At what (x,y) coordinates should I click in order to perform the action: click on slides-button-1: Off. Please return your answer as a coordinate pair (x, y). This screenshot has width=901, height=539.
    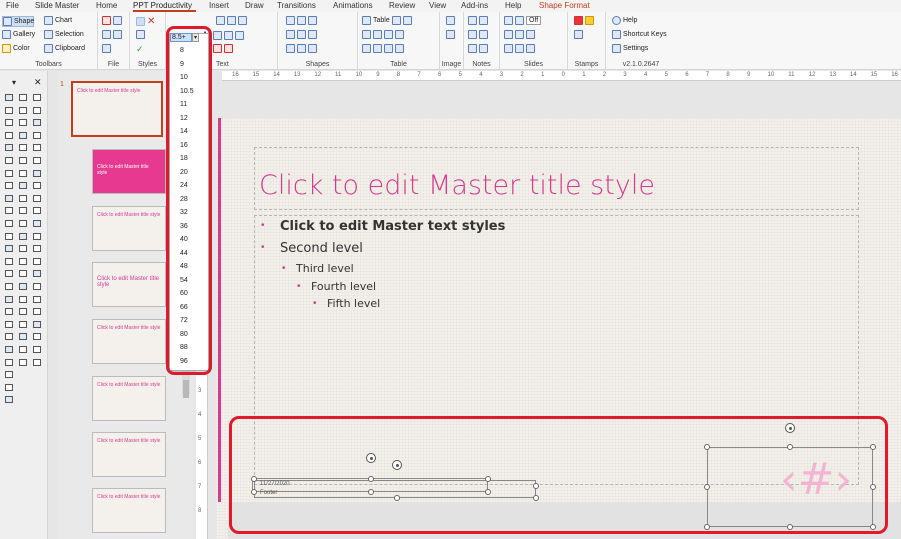
    Looking at the image, I should click on (523, 20).